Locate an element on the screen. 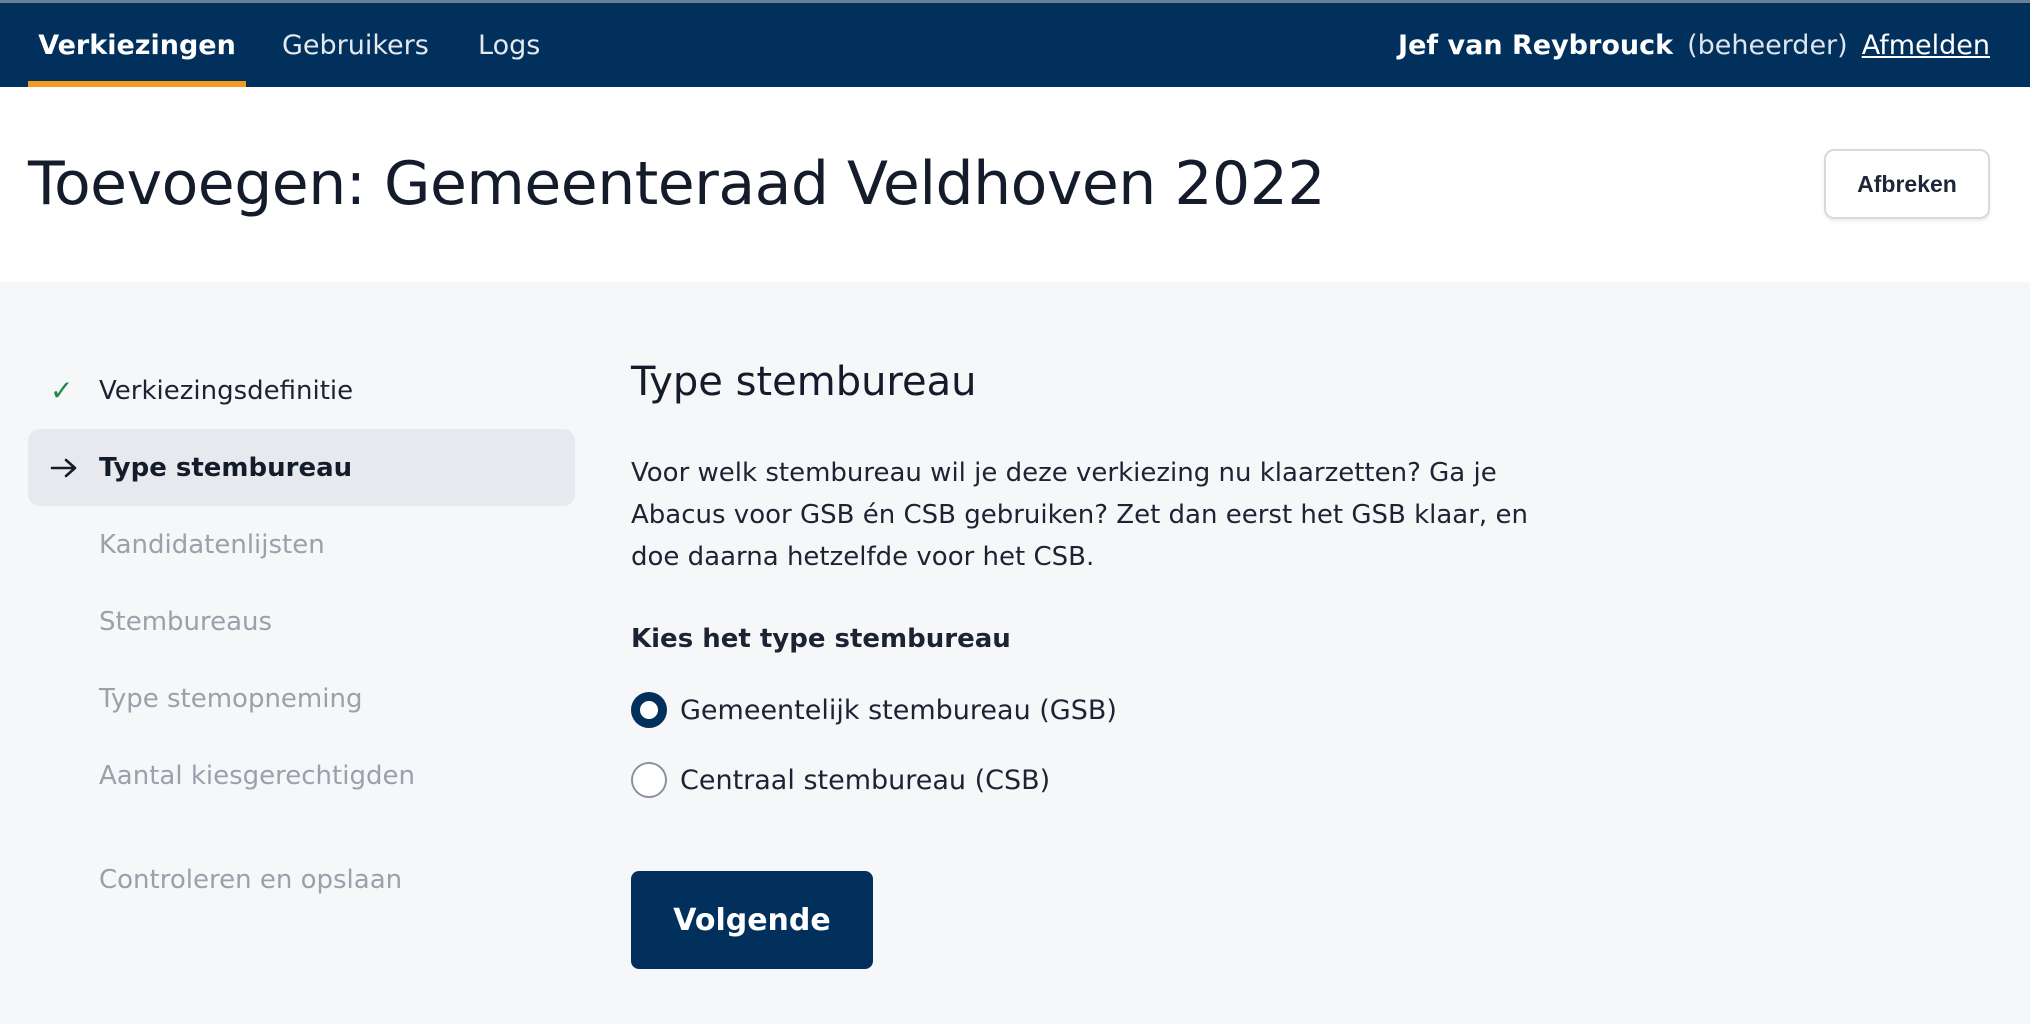 This screenshot has width=2030, height=1024. step-controleren-en-opslaan: Controleren en opslaan is located at coordinates (301, 879).